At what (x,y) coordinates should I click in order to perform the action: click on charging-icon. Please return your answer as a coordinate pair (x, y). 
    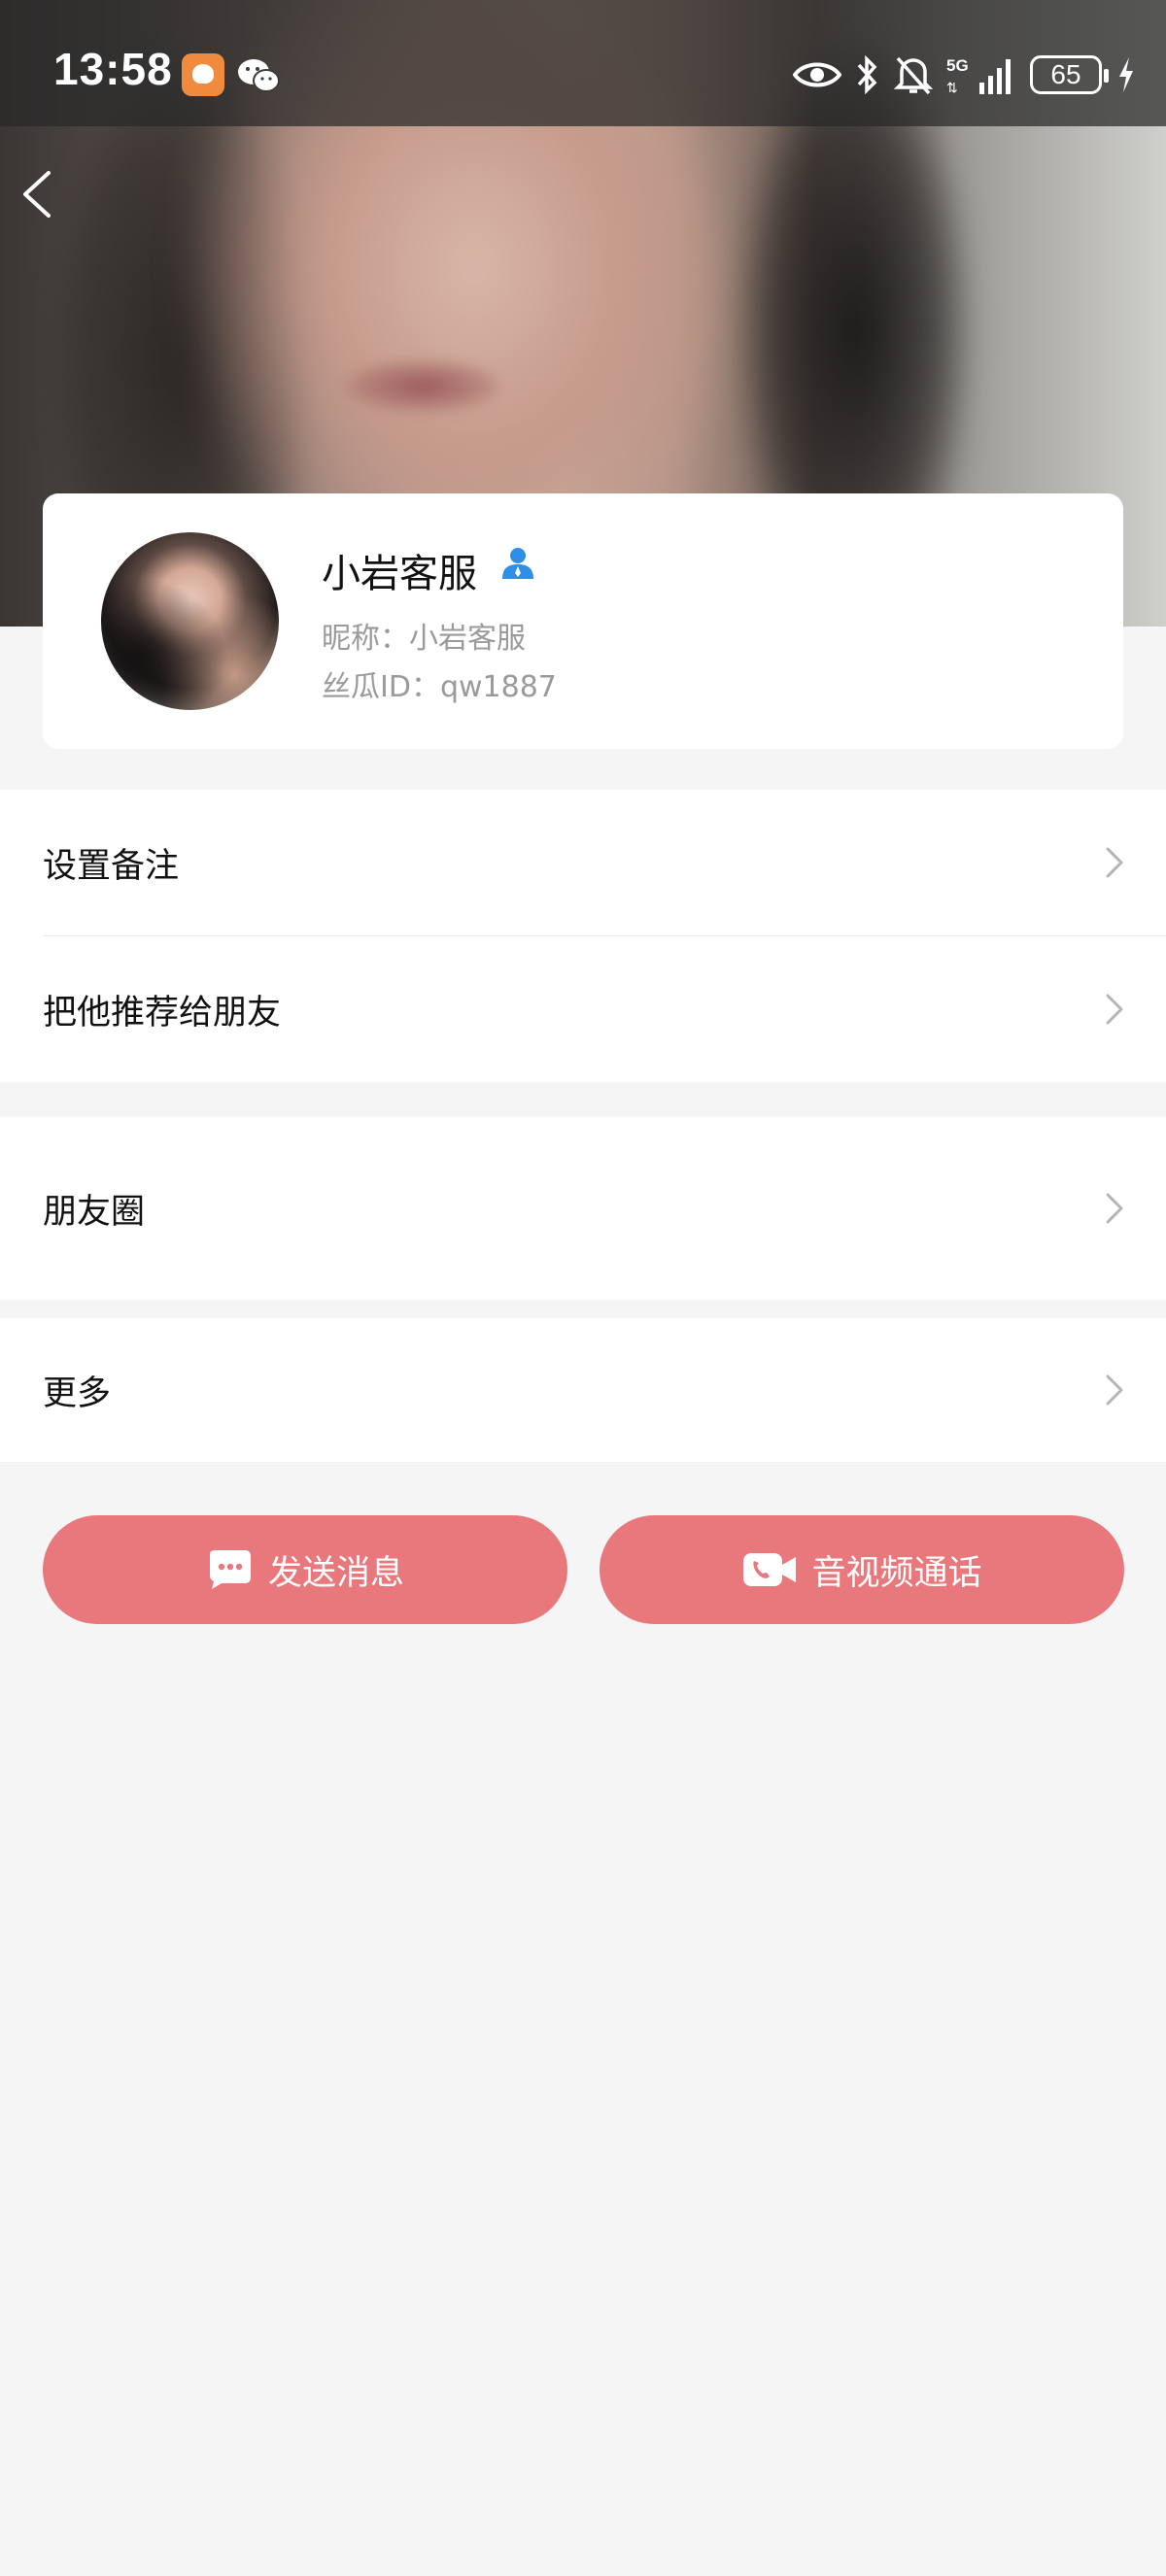
    Looking at the image, I should click on (1126, 74).